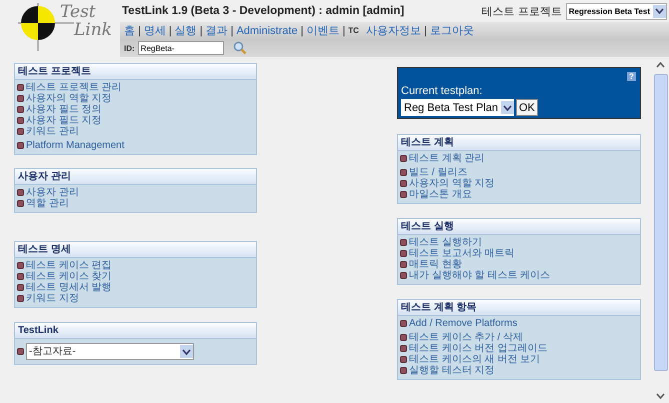 The height and width of the screenshot is (403, 669). I want to click on logo-text: Test, so click(78, 12).